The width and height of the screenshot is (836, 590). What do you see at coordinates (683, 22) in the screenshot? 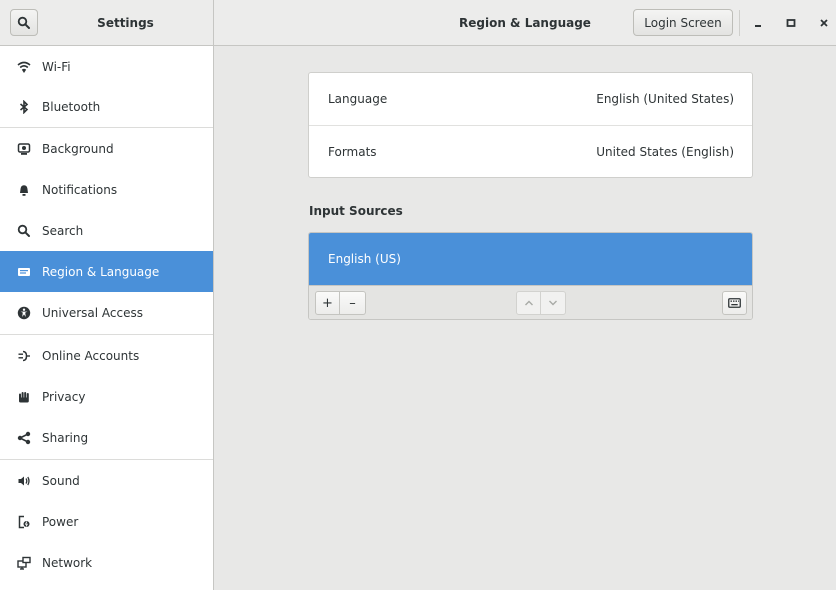
I see `login-screen-button: Login Screen` at bounding box center [683, 22].